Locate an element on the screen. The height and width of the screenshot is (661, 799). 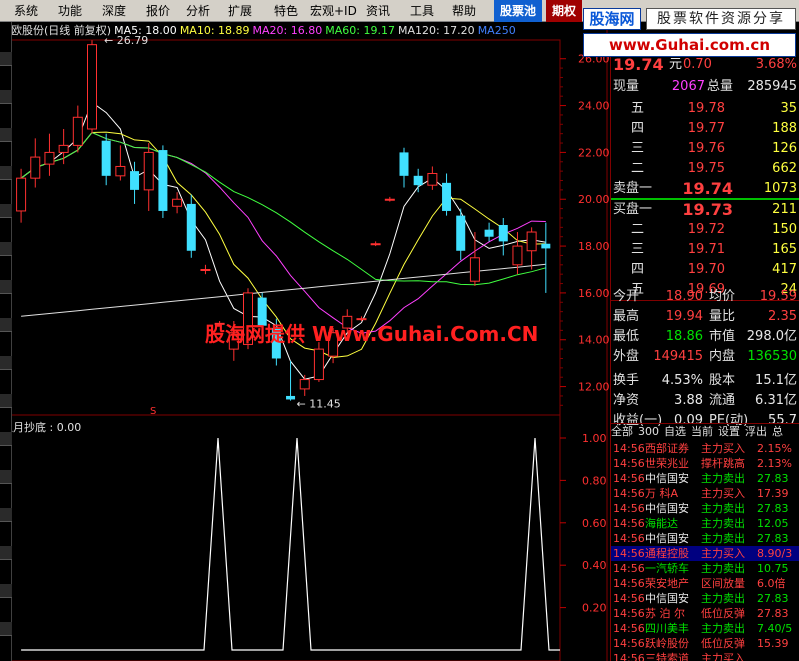
ind-tick-label: 0.20 is located at coordinates (594, 608).